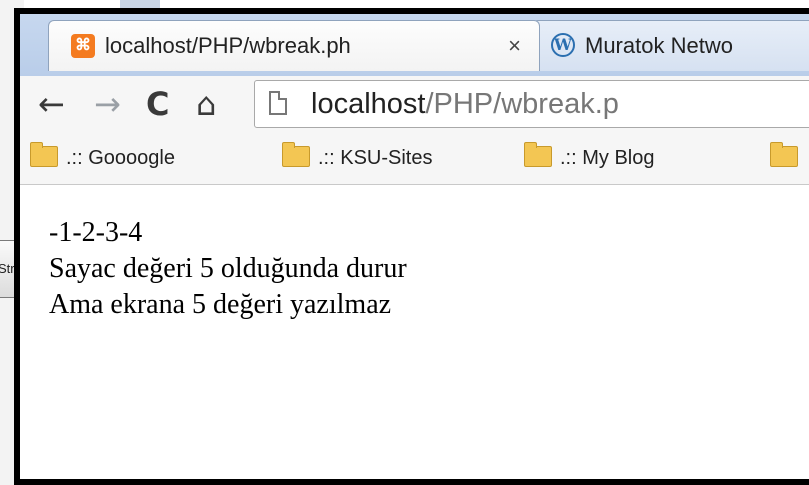  Describe the element at coordinates (51, 104) in the screenshot. I see `back-arrow-icon: ←` at that location.